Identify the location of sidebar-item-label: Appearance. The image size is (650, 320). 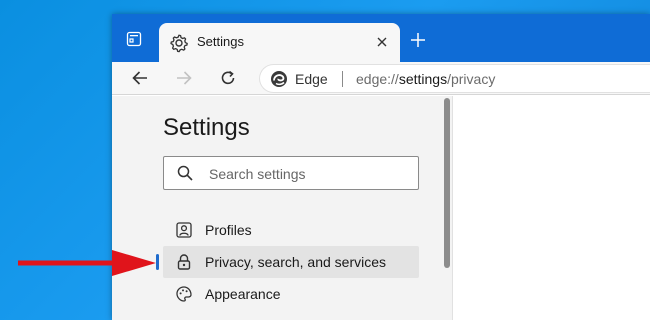
(243, 294).